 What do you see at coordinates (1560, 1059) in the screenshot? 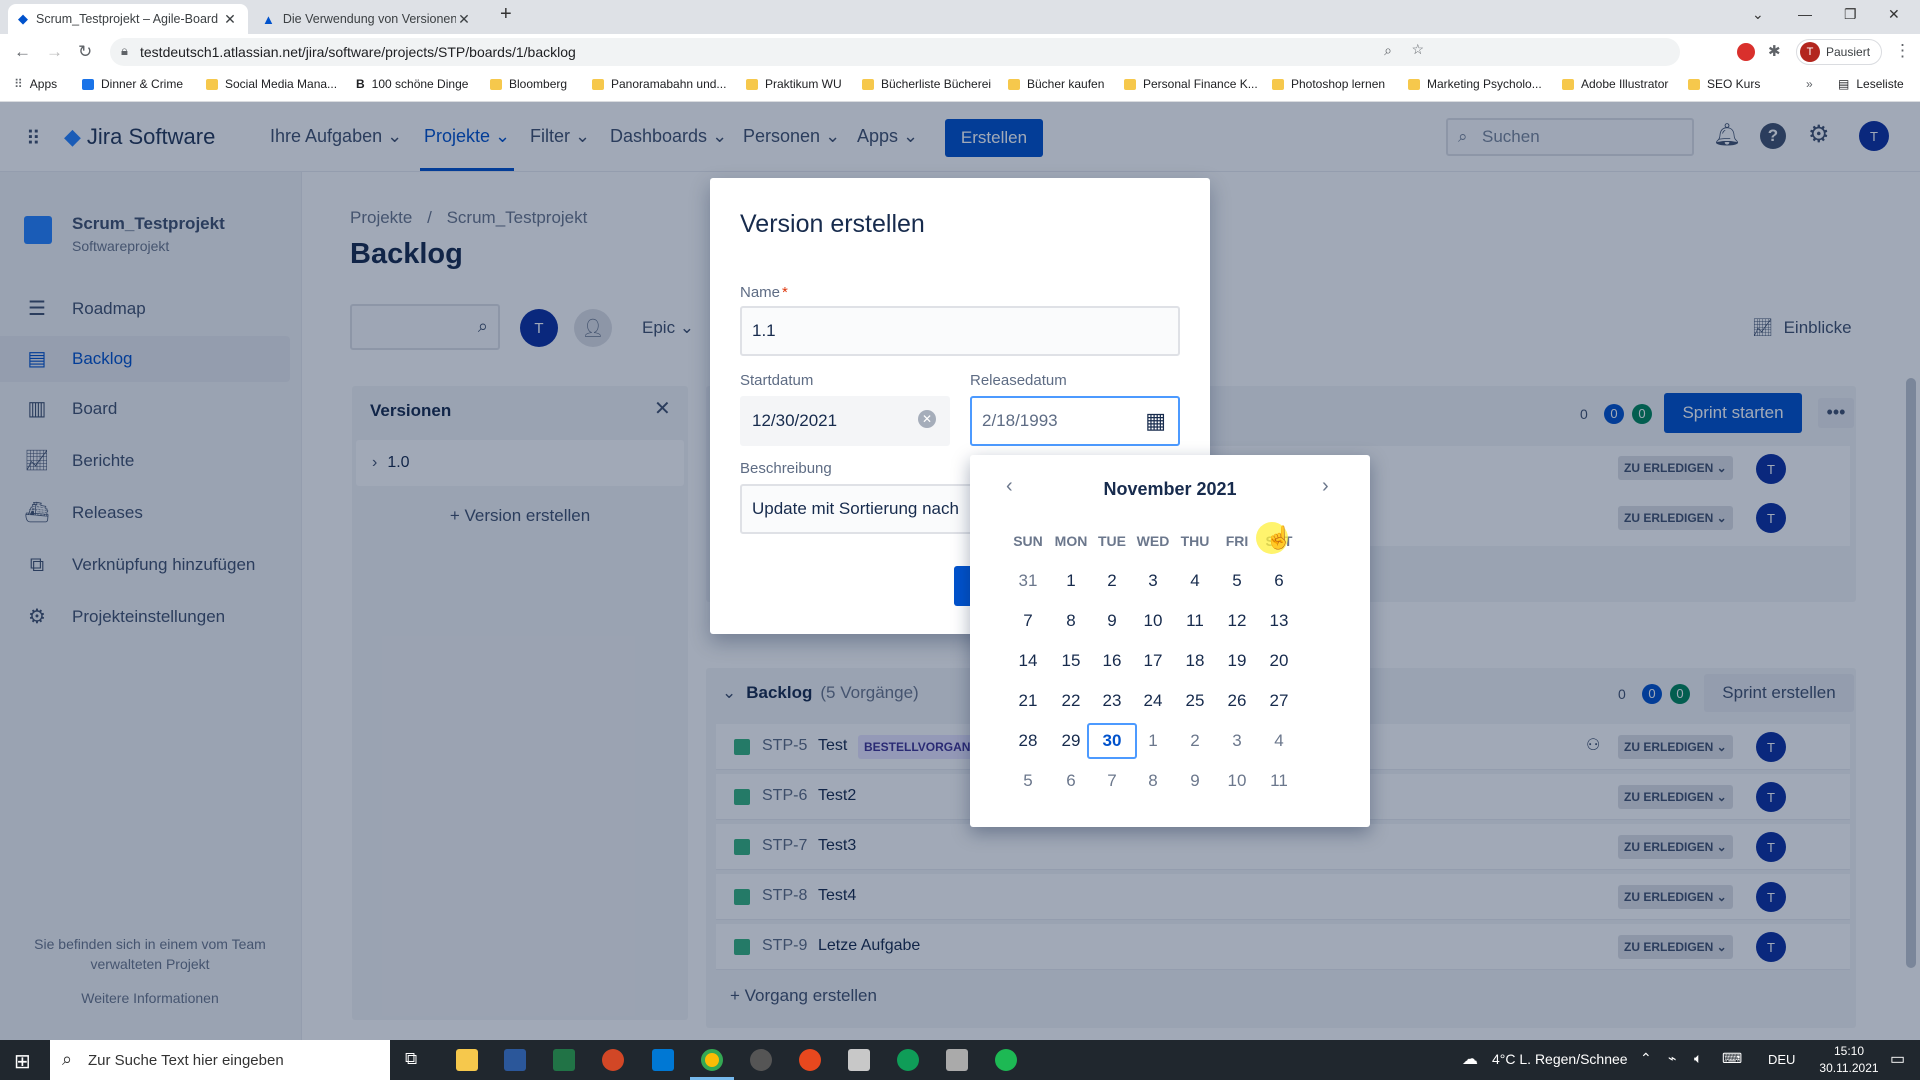
I see `weather-text: 4°C L. Regen/Schnee` at bounding box center [1560, 1059].